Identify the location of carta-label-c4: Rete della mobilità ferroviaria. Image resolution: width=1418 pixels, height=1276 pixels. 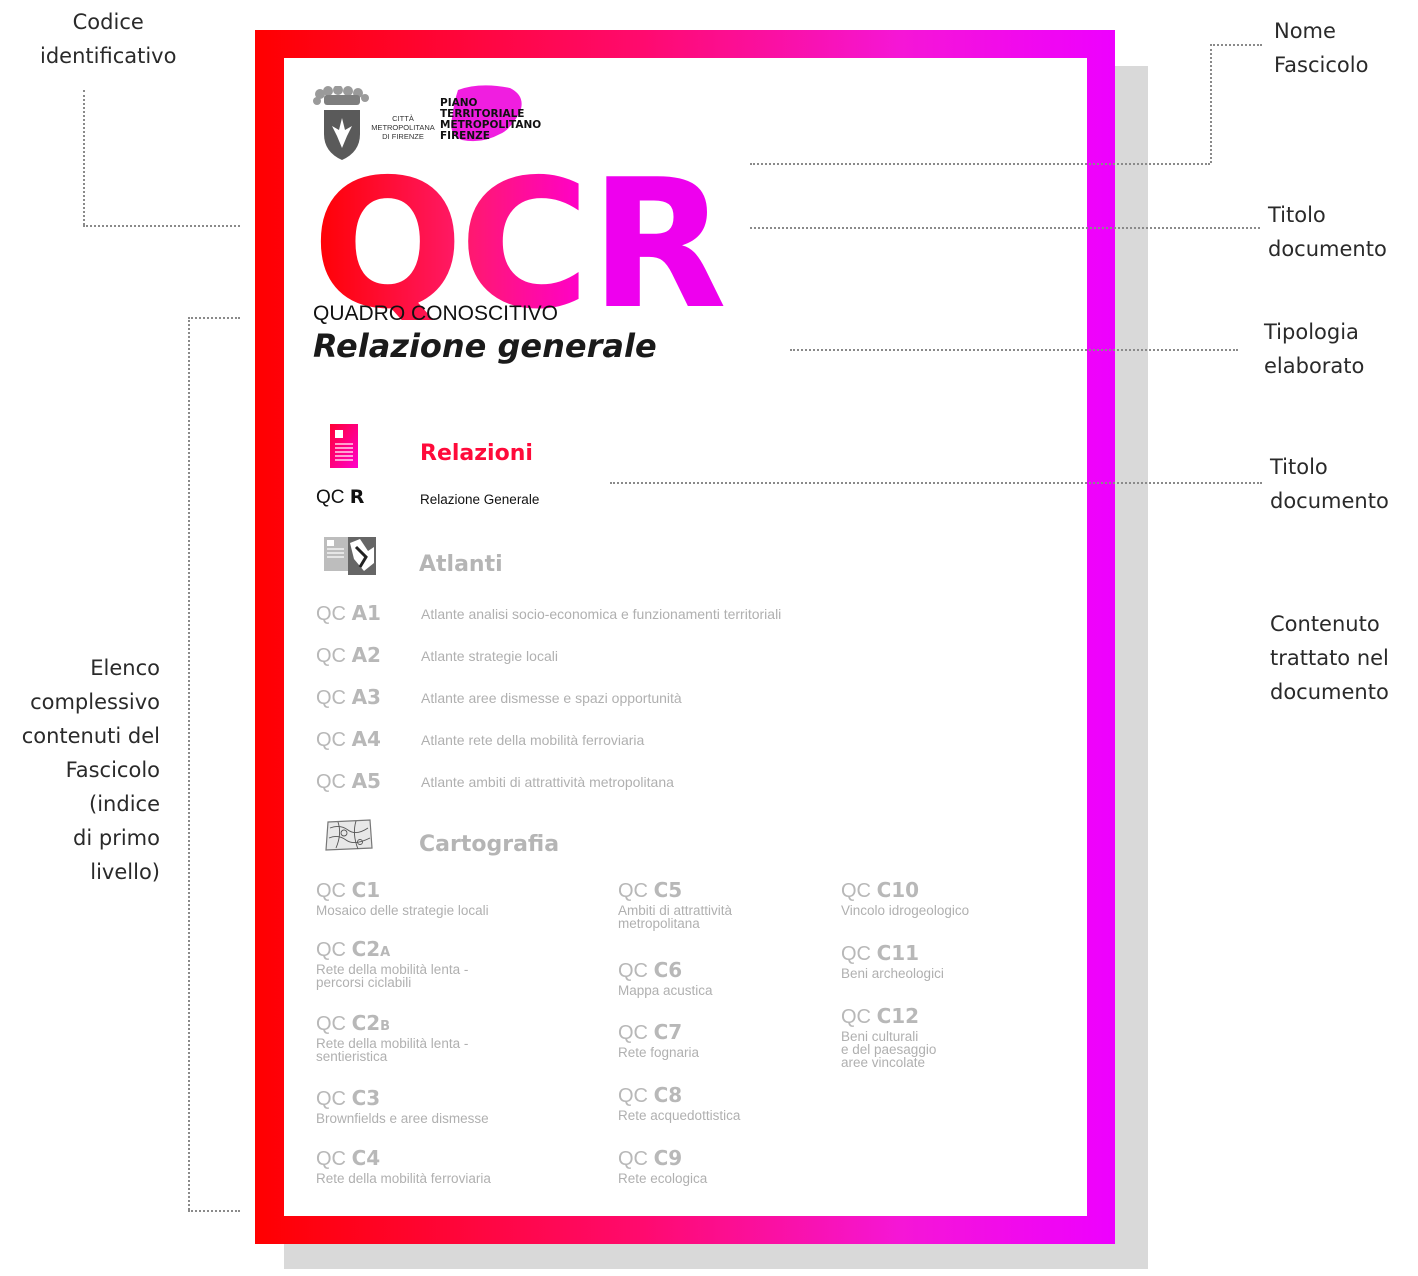
(403, 1178).